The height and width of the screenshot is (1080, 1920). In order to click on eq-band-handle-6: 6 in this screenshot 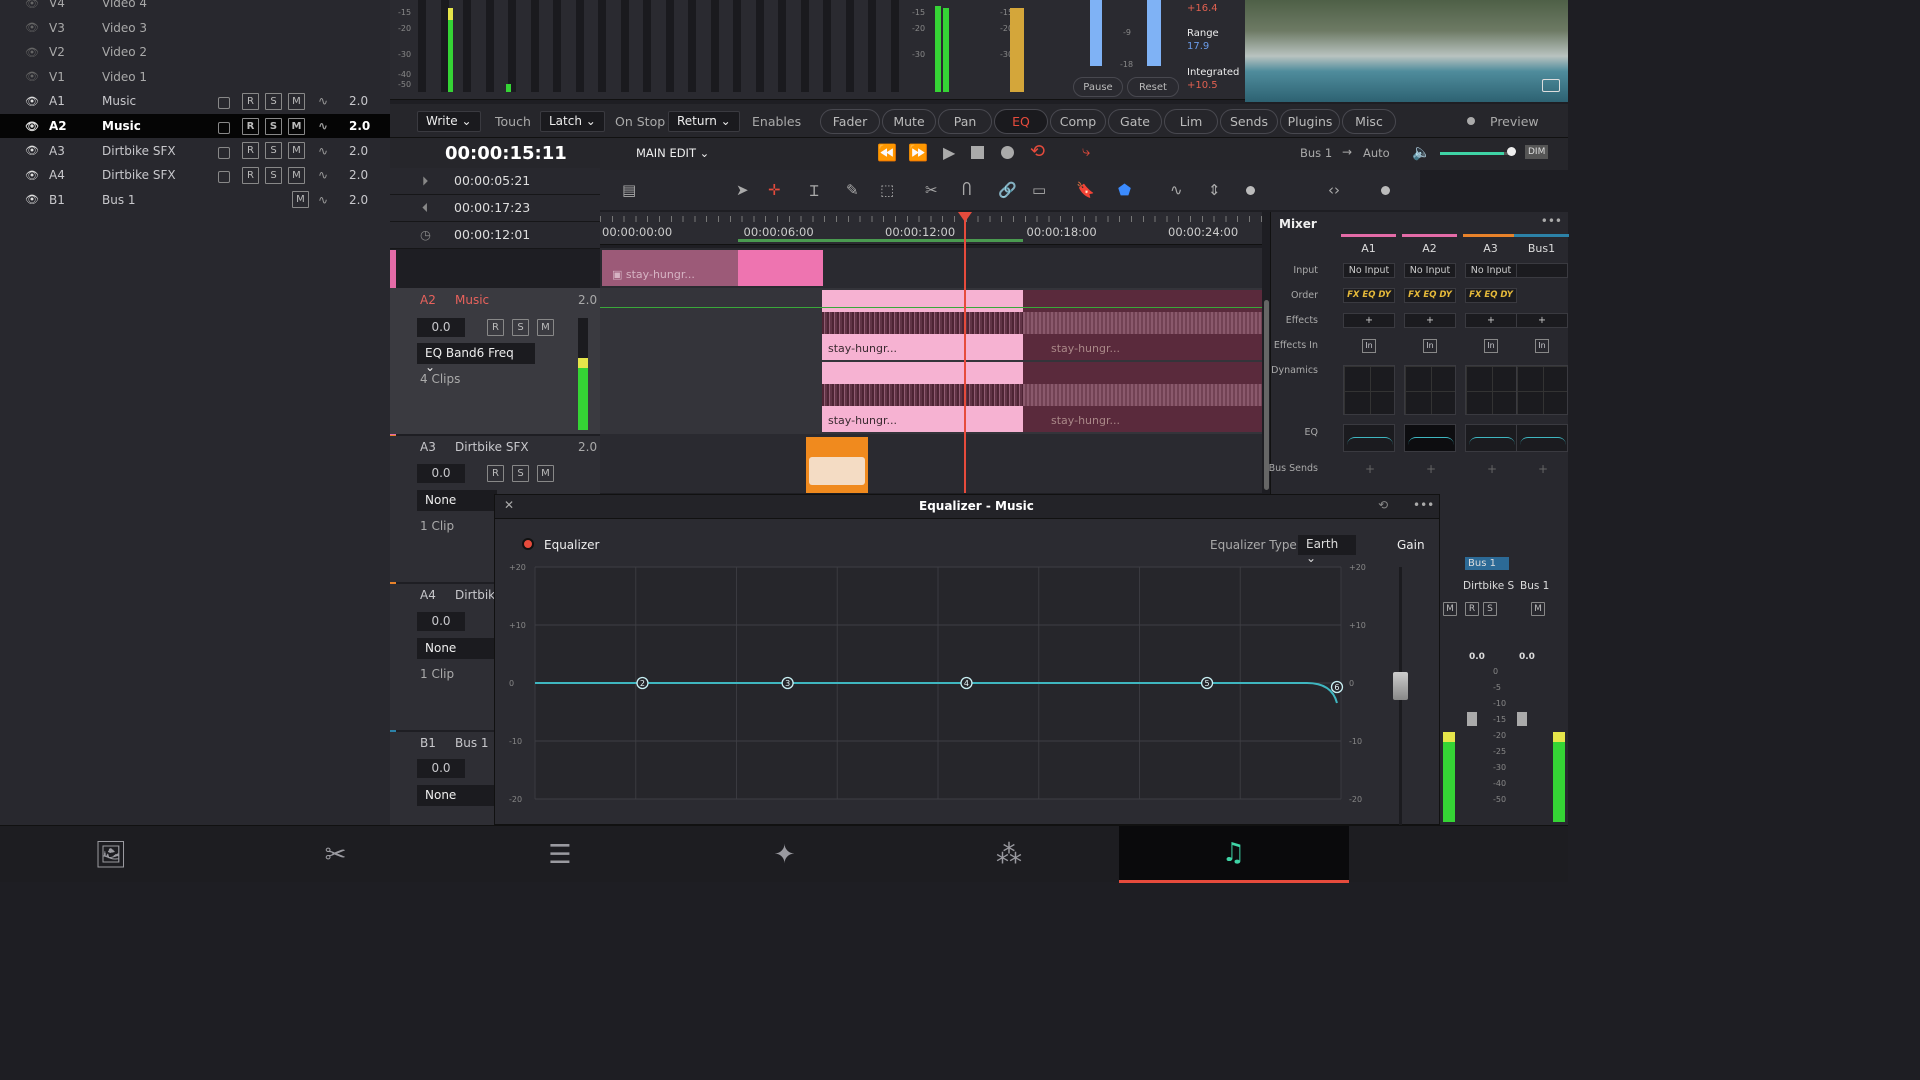, I will do `click(1337, 687)`.